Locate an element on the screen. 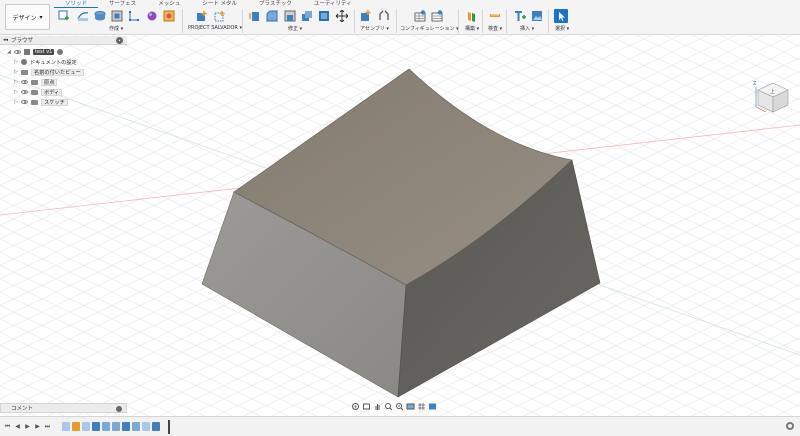 This screenshot has height=436, width=800. derive-icon is located at coordinates (169, 16).